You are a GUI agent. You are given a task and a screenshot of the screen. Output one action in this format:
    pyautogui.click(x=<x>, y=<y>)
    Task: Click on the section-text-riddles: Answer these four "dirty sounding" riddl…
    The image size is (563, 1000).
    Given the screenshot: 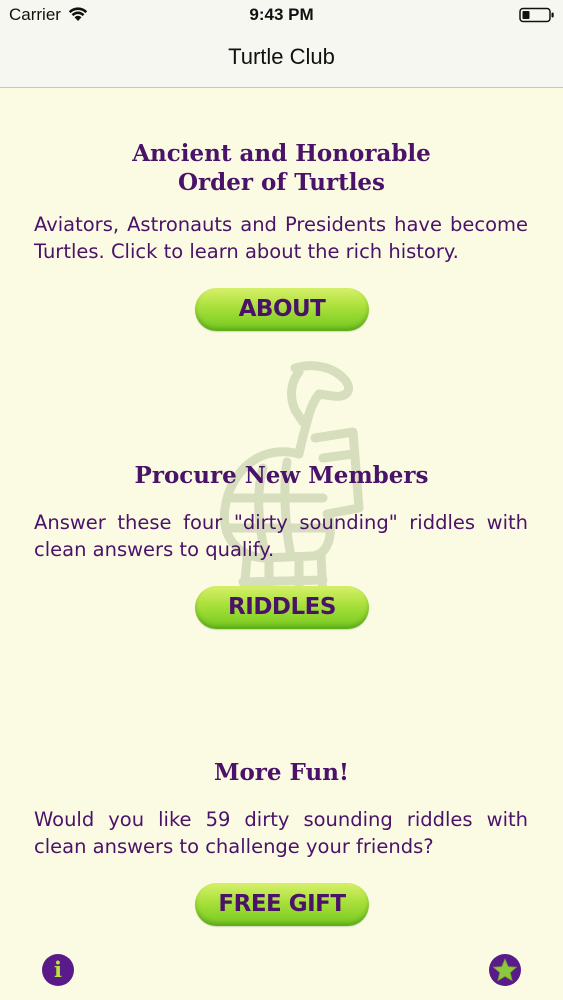 What is the action you would take?
    pyautogui.click(x=281, y=536)
    